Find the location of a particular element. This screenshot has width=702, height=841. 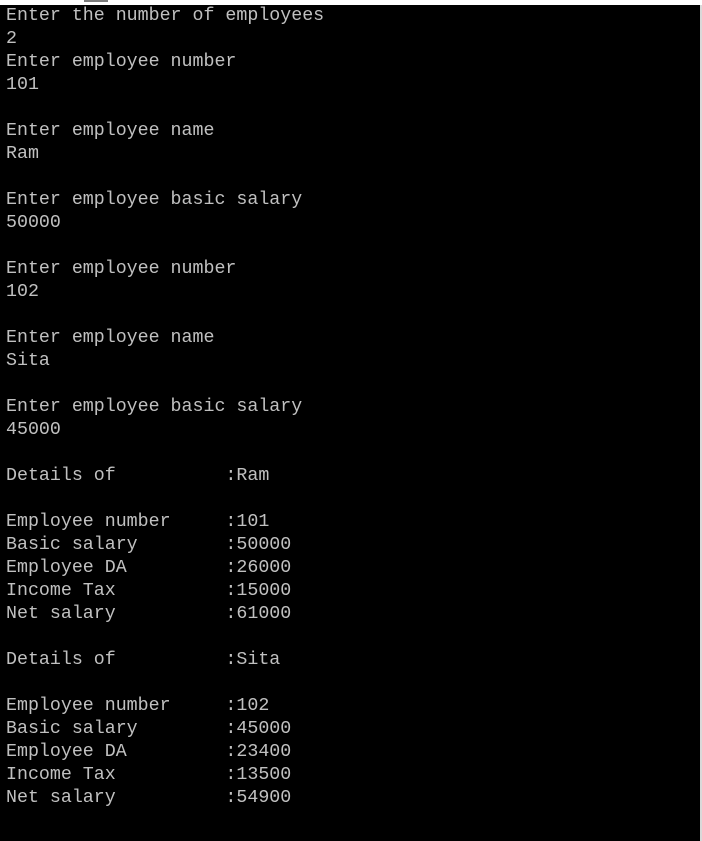

console-line: Employee number :102 is located at coordinates (138, 706).